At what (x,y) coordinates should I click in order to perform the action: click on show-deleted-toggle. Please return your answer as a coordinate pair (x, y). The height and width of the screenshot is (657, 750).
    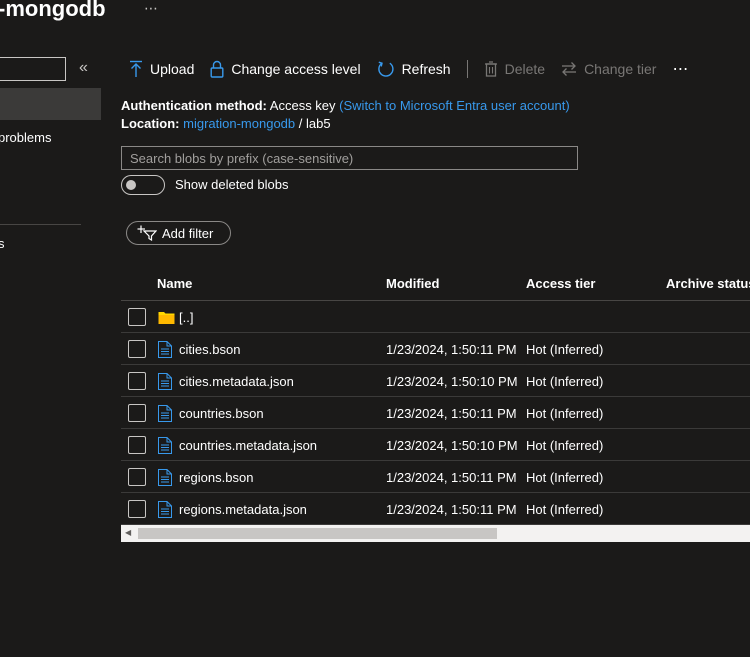
    Looking at the image, I should click on (143, 185).